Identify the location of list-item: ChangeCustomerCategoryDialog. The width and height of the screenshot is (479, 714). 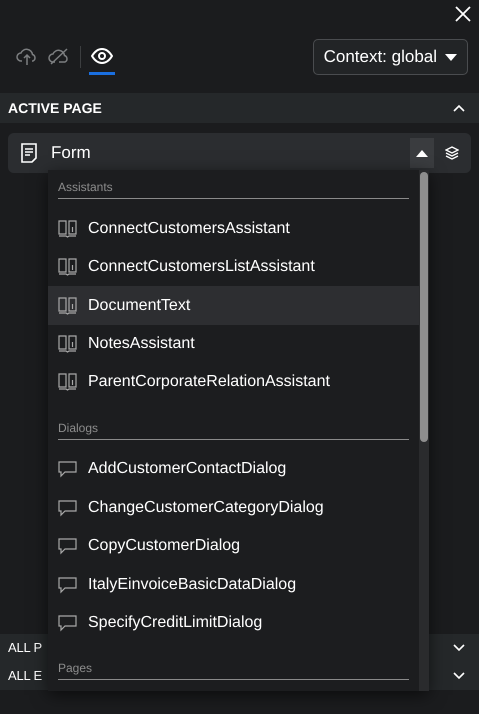
(233, 508).